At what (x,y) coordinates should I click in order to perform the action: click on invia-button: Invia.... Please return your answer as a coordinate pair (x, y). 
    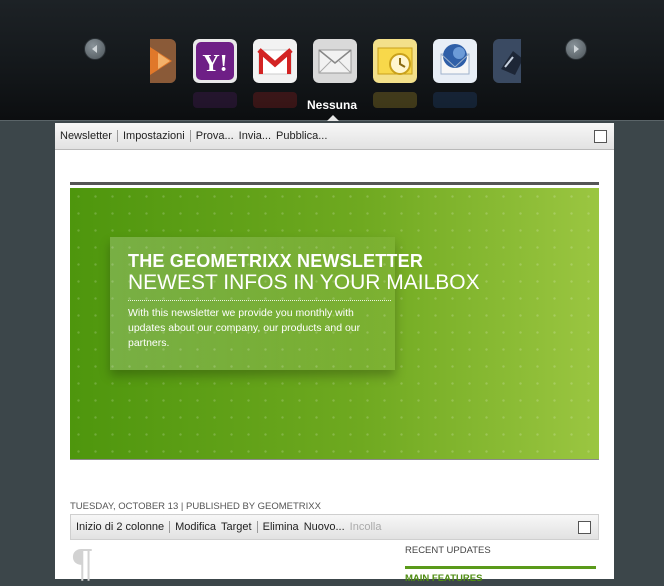
    Looking at the image, I should click on (257, 136).